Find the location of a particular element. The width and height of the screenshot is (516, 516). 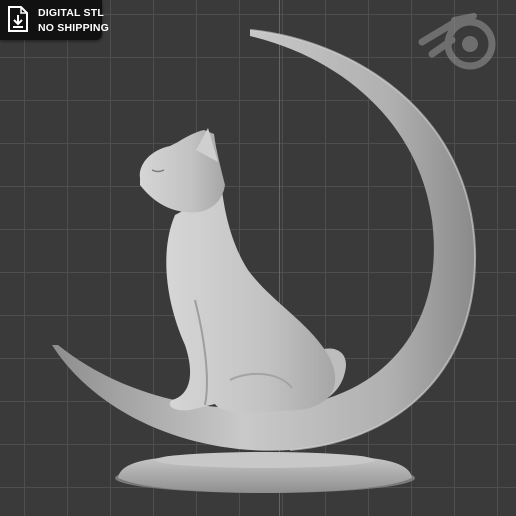

digital-stl-badge: DIGITAL STL NO SHIPPING is located at coordinates (54, 20).